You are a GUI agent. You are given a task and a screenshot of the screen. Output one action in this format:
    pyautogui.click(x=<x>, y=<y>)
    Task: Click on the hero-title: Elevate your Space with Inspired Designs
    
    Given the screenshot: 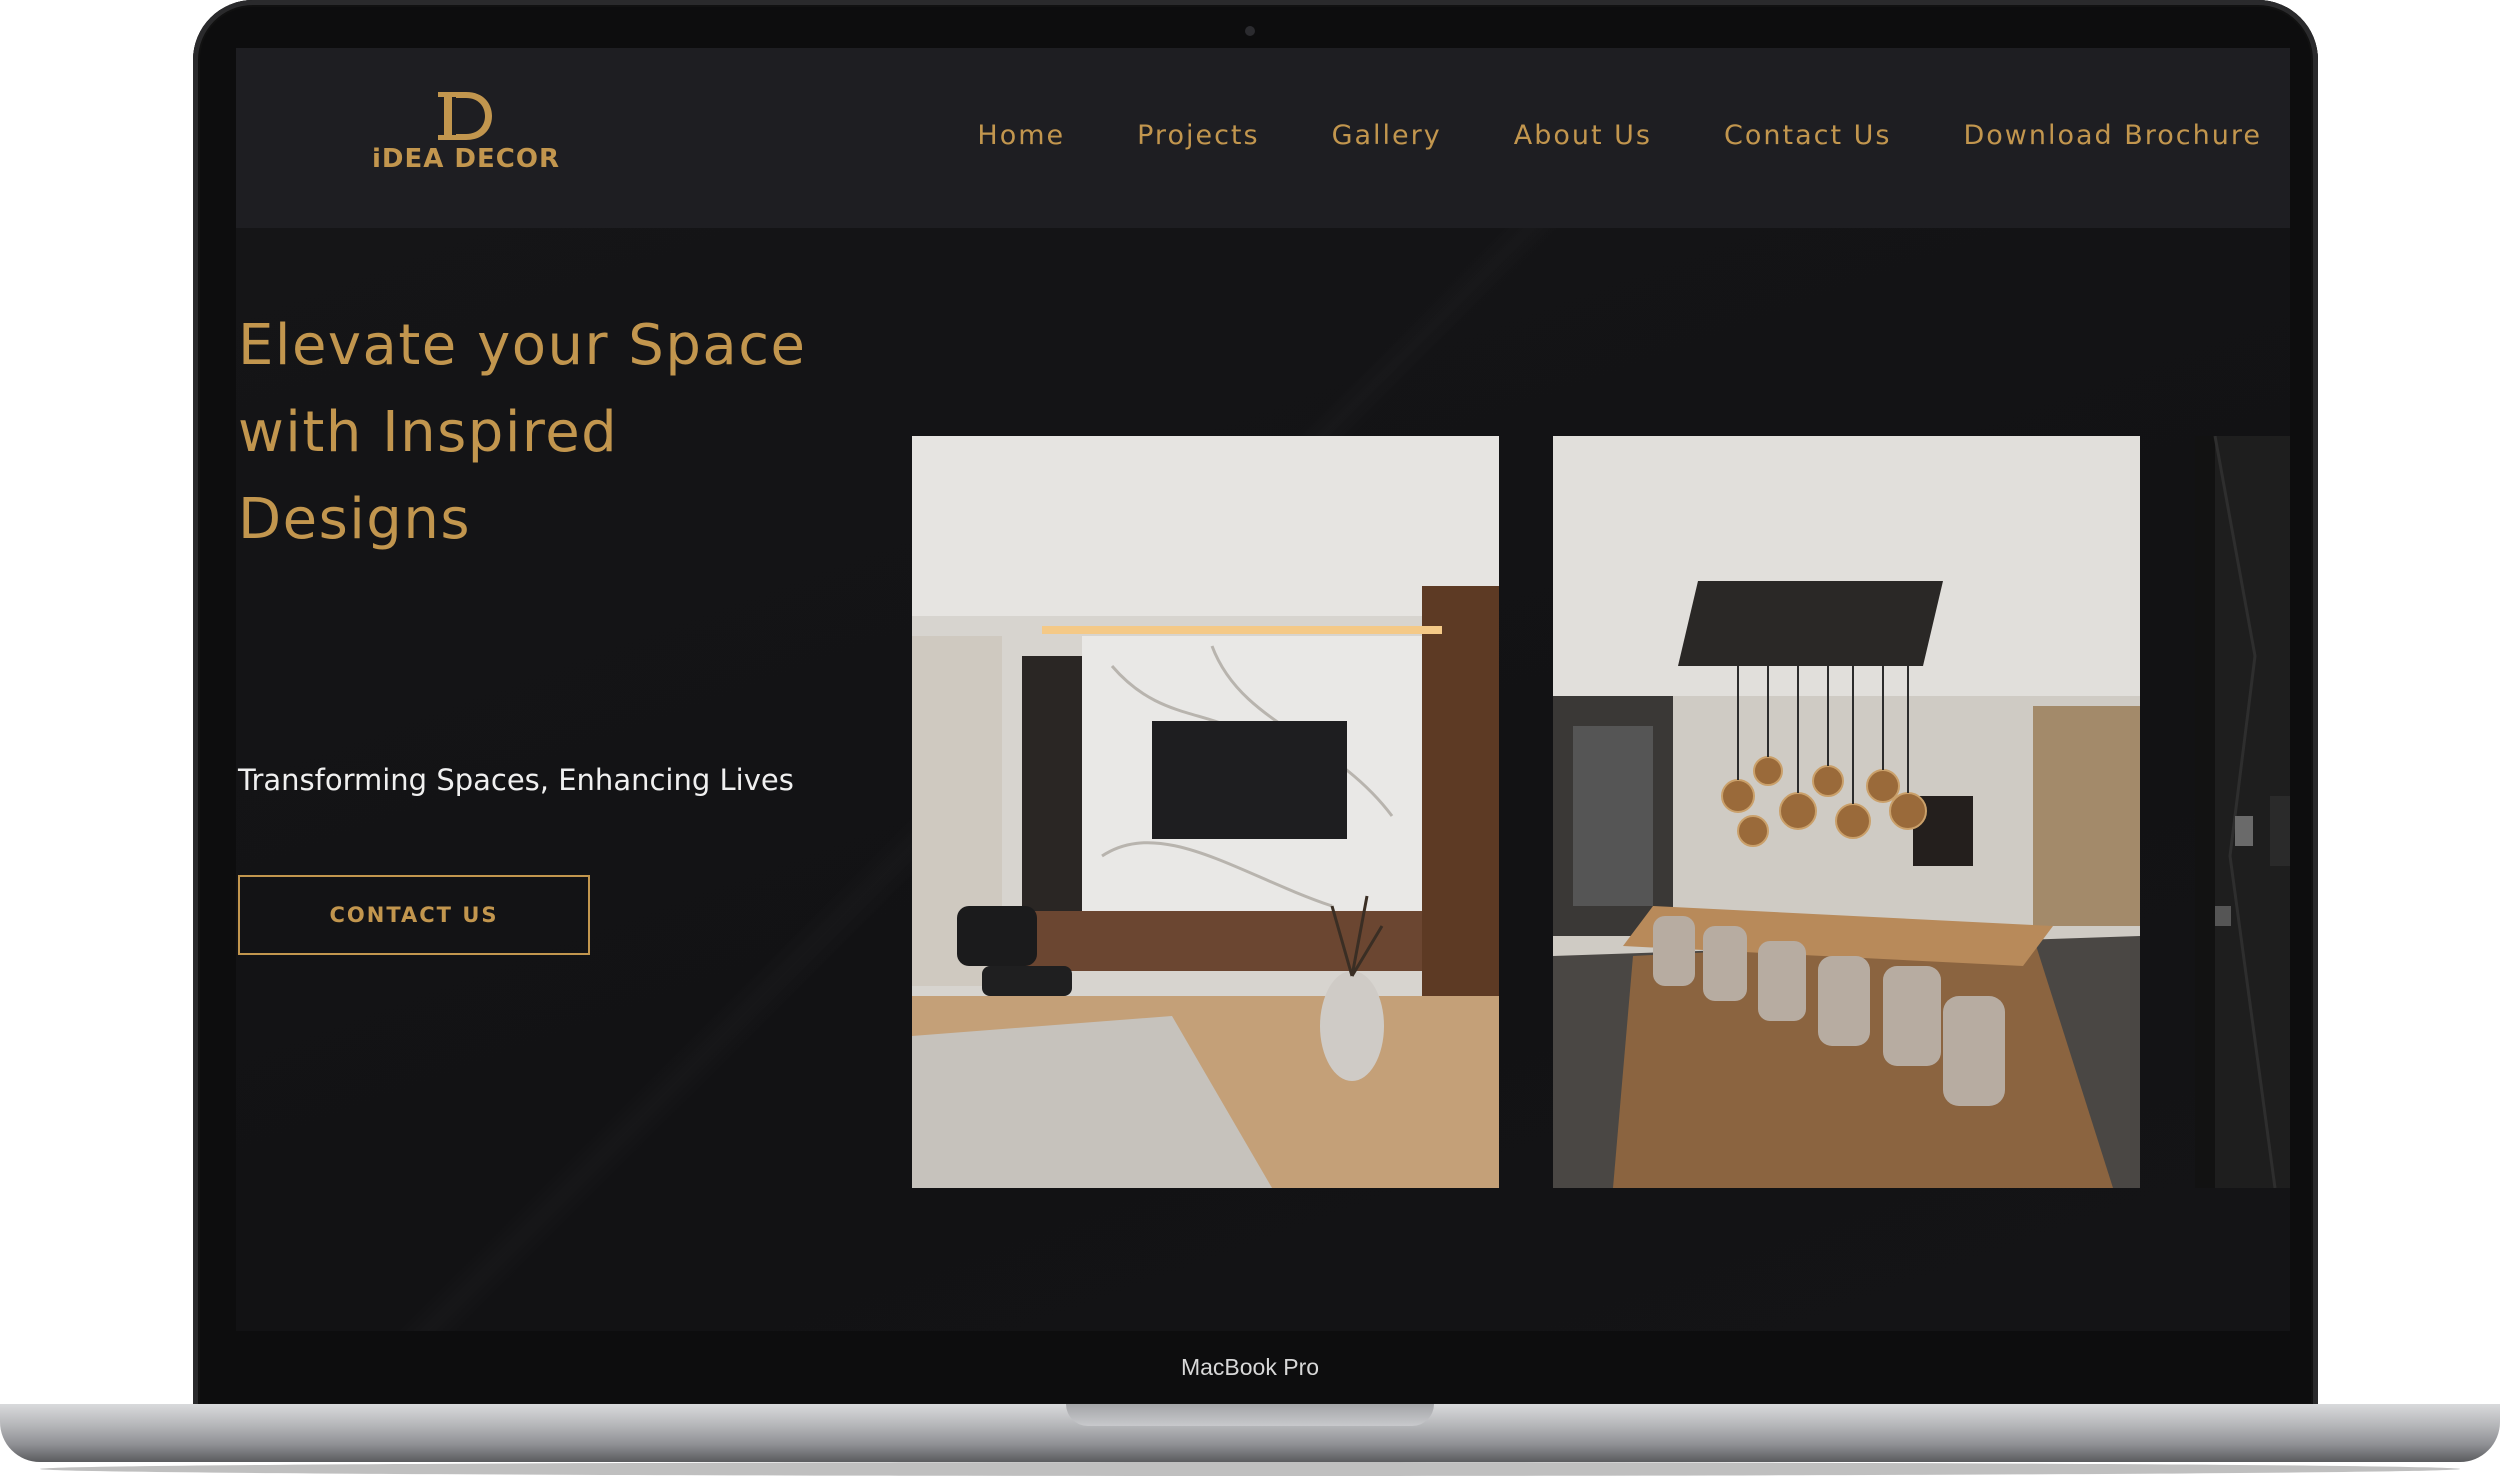 What is the action you would take?
    pyautogui.click(x=563, y=432)
    